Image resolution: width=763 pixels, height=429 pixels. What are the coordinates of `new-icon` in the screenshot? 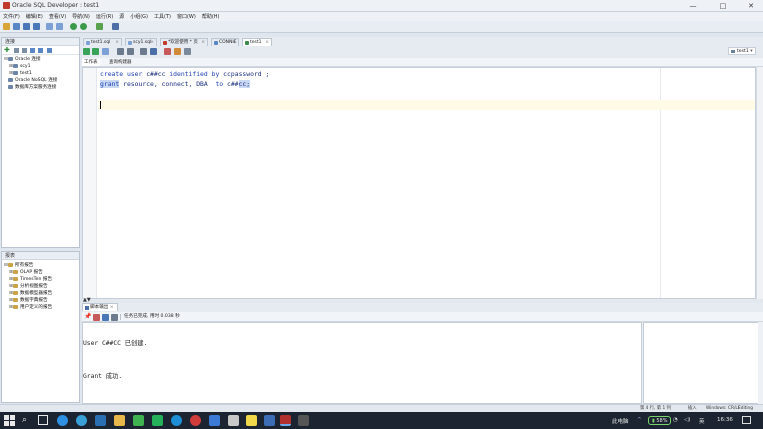 It's located at (6, 26).